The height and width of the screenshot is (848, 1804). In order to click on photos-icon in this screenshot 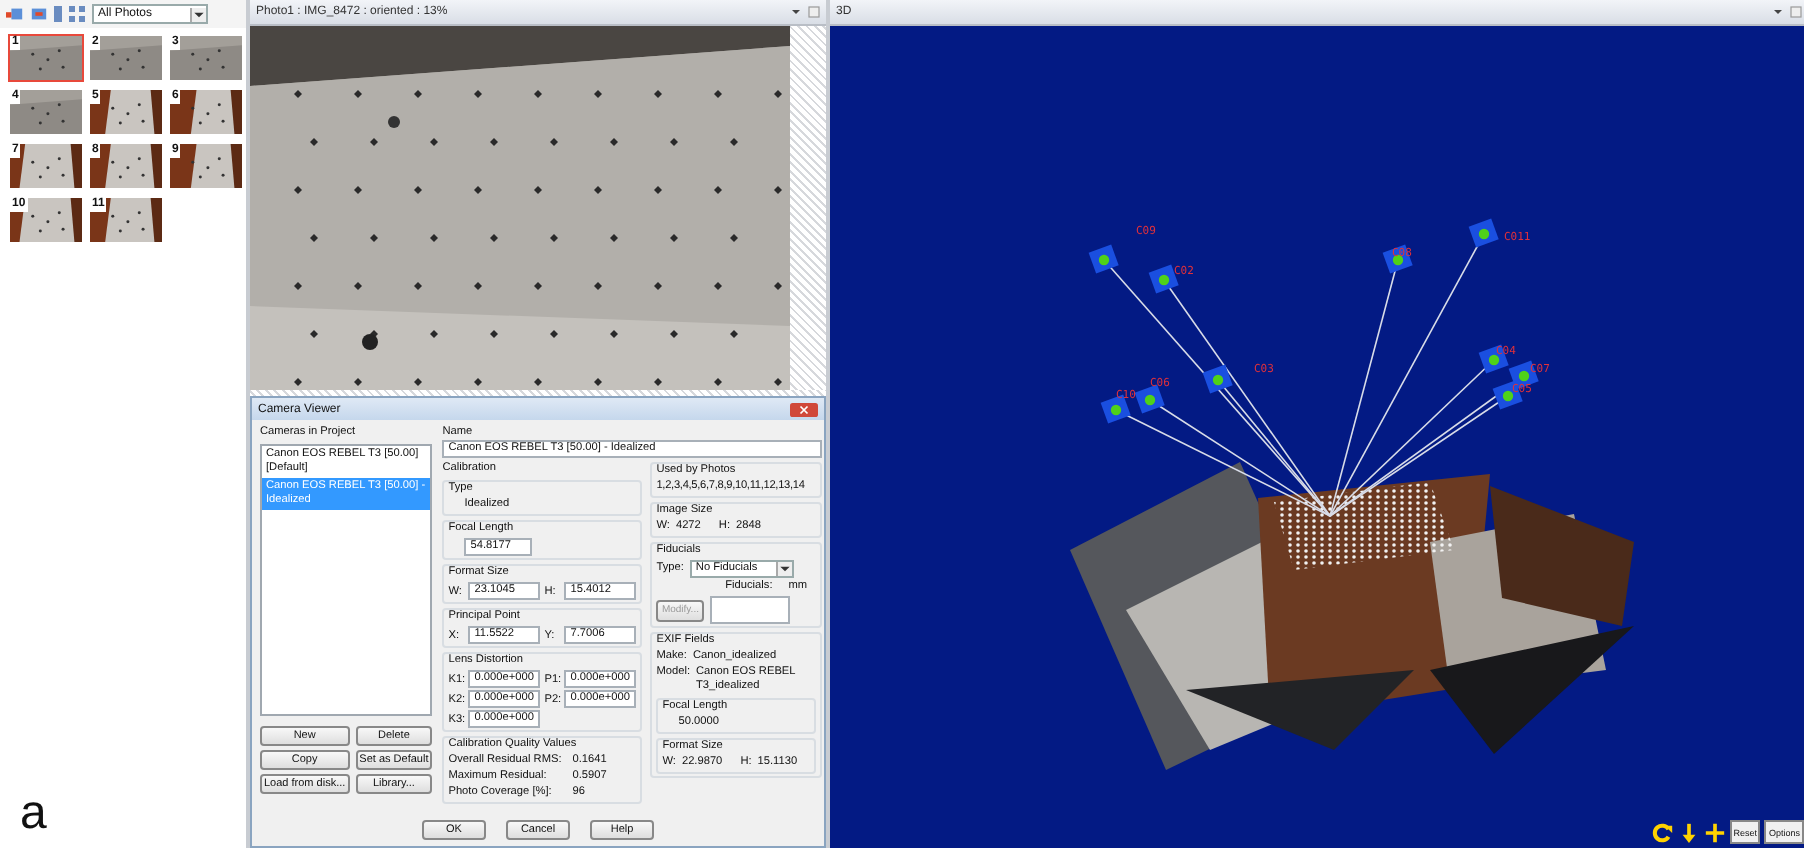, I will do `click(39, 14)`.